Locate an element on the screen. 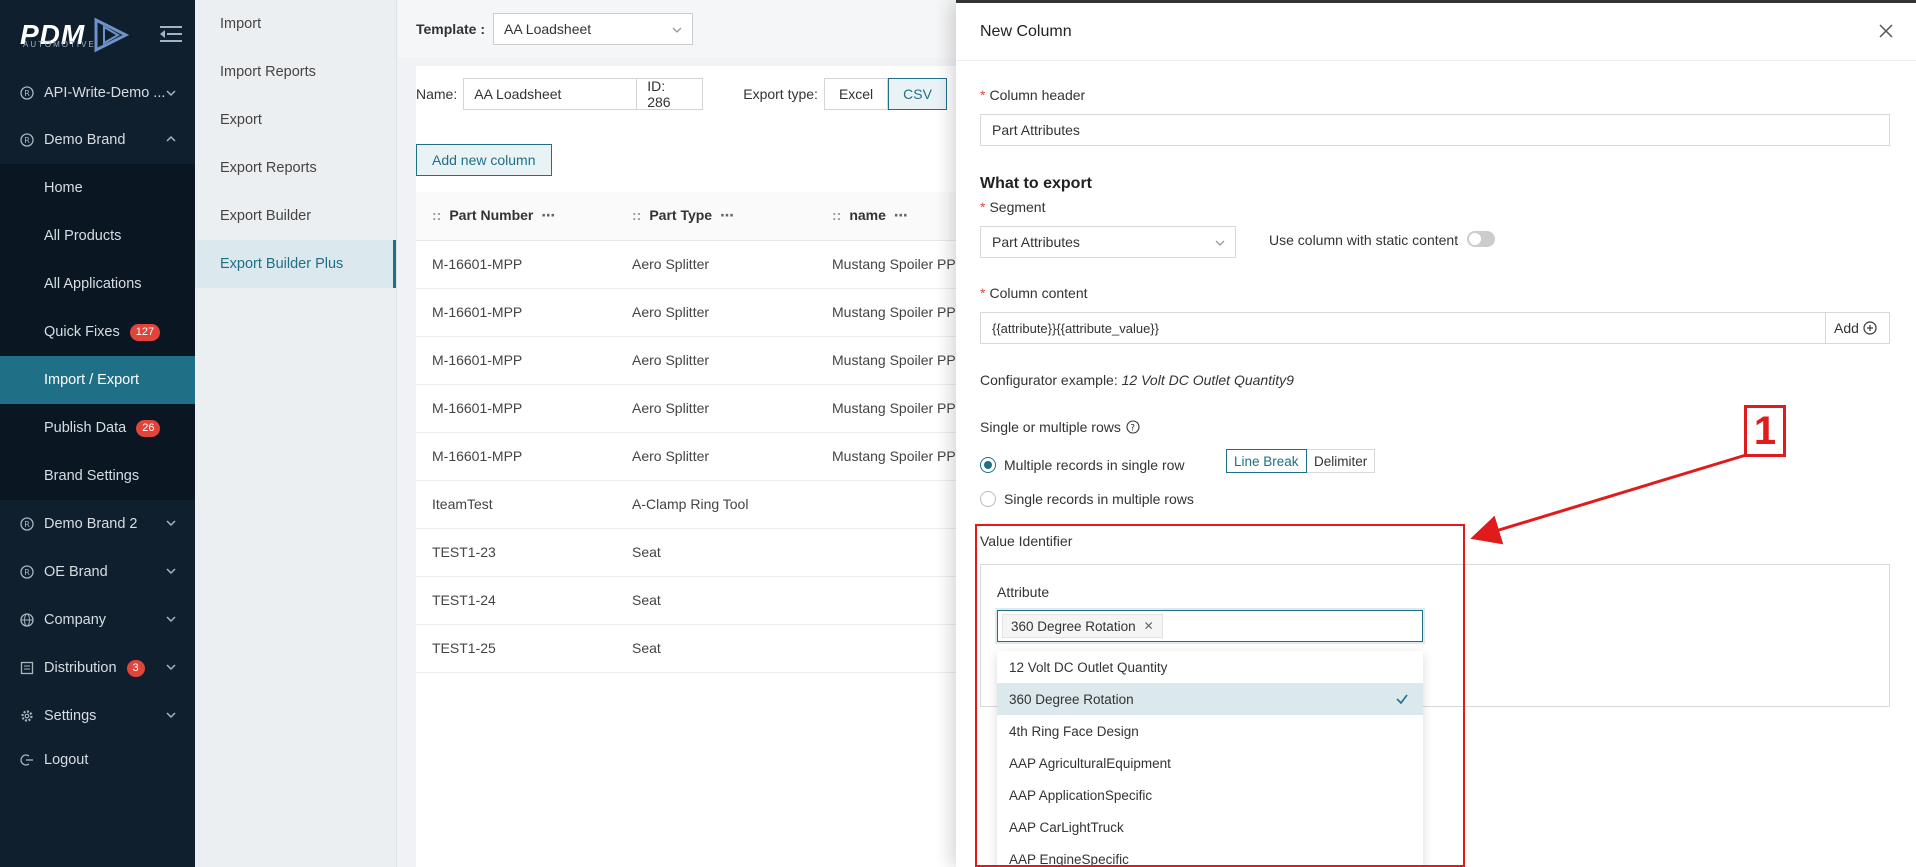  sidebar-item-distribution: Distribution 3 is located at coordinates (97, 668).